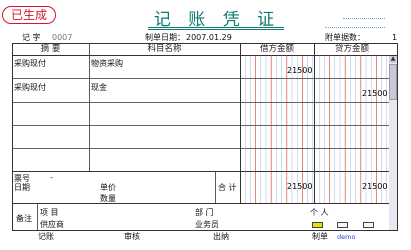 The height and width of the screenshot is (250, 411). Describe the element at coordinates (108, 198) in the screenshot. I see `qty-label: 数量` at that location.